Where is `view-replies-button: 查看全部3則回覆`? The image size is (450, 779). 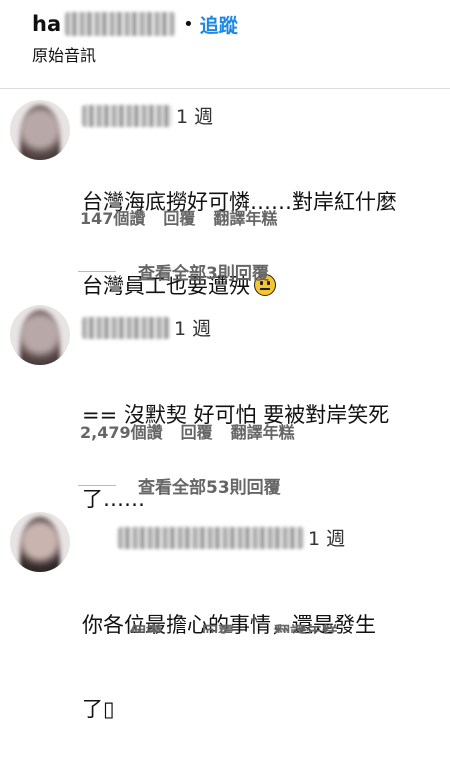
view-replies-button: 查看全部3則回覆 is located at coordinates (173, 271).